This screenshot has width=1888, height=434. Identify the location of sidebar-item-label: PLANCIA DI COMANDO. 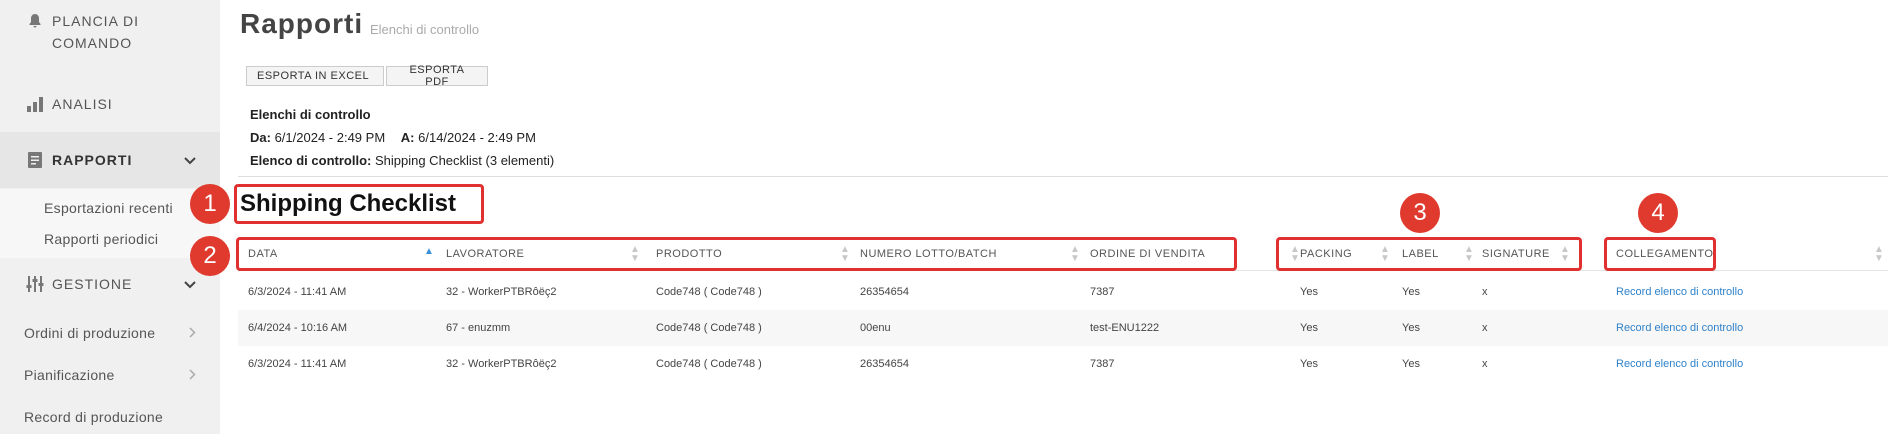
(96, 32).